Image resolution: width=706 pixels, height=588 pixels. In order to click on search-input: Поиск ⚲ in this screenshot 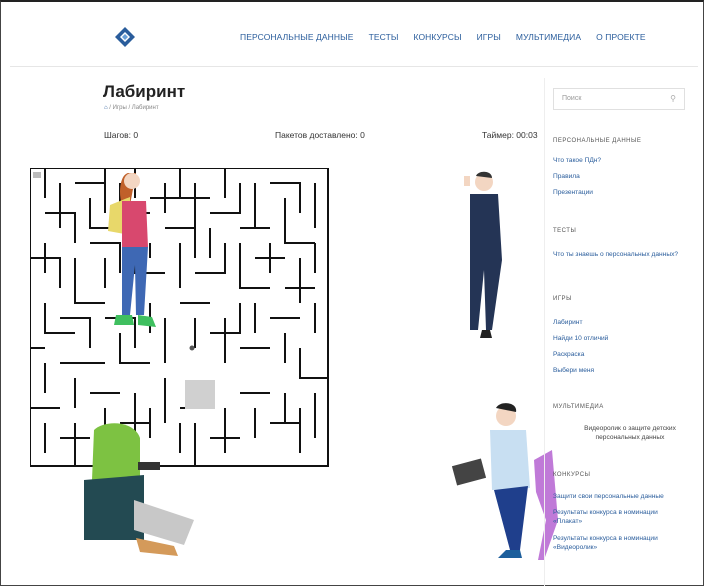, I will do `click(619, 99)`.